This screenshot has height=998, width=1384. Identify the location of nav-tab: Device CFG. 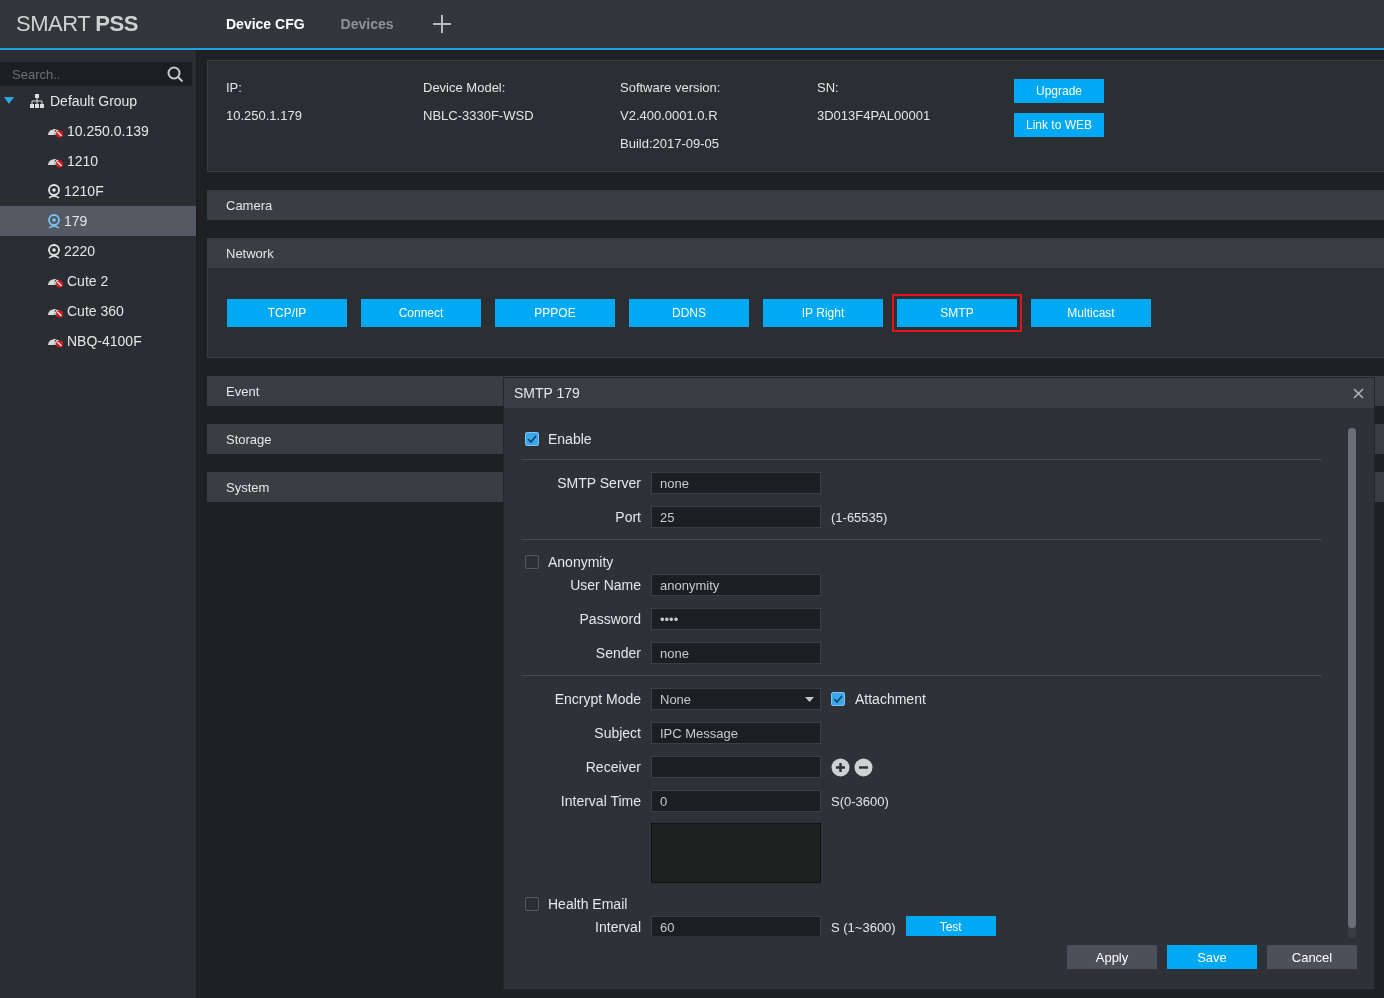
(265, 24).